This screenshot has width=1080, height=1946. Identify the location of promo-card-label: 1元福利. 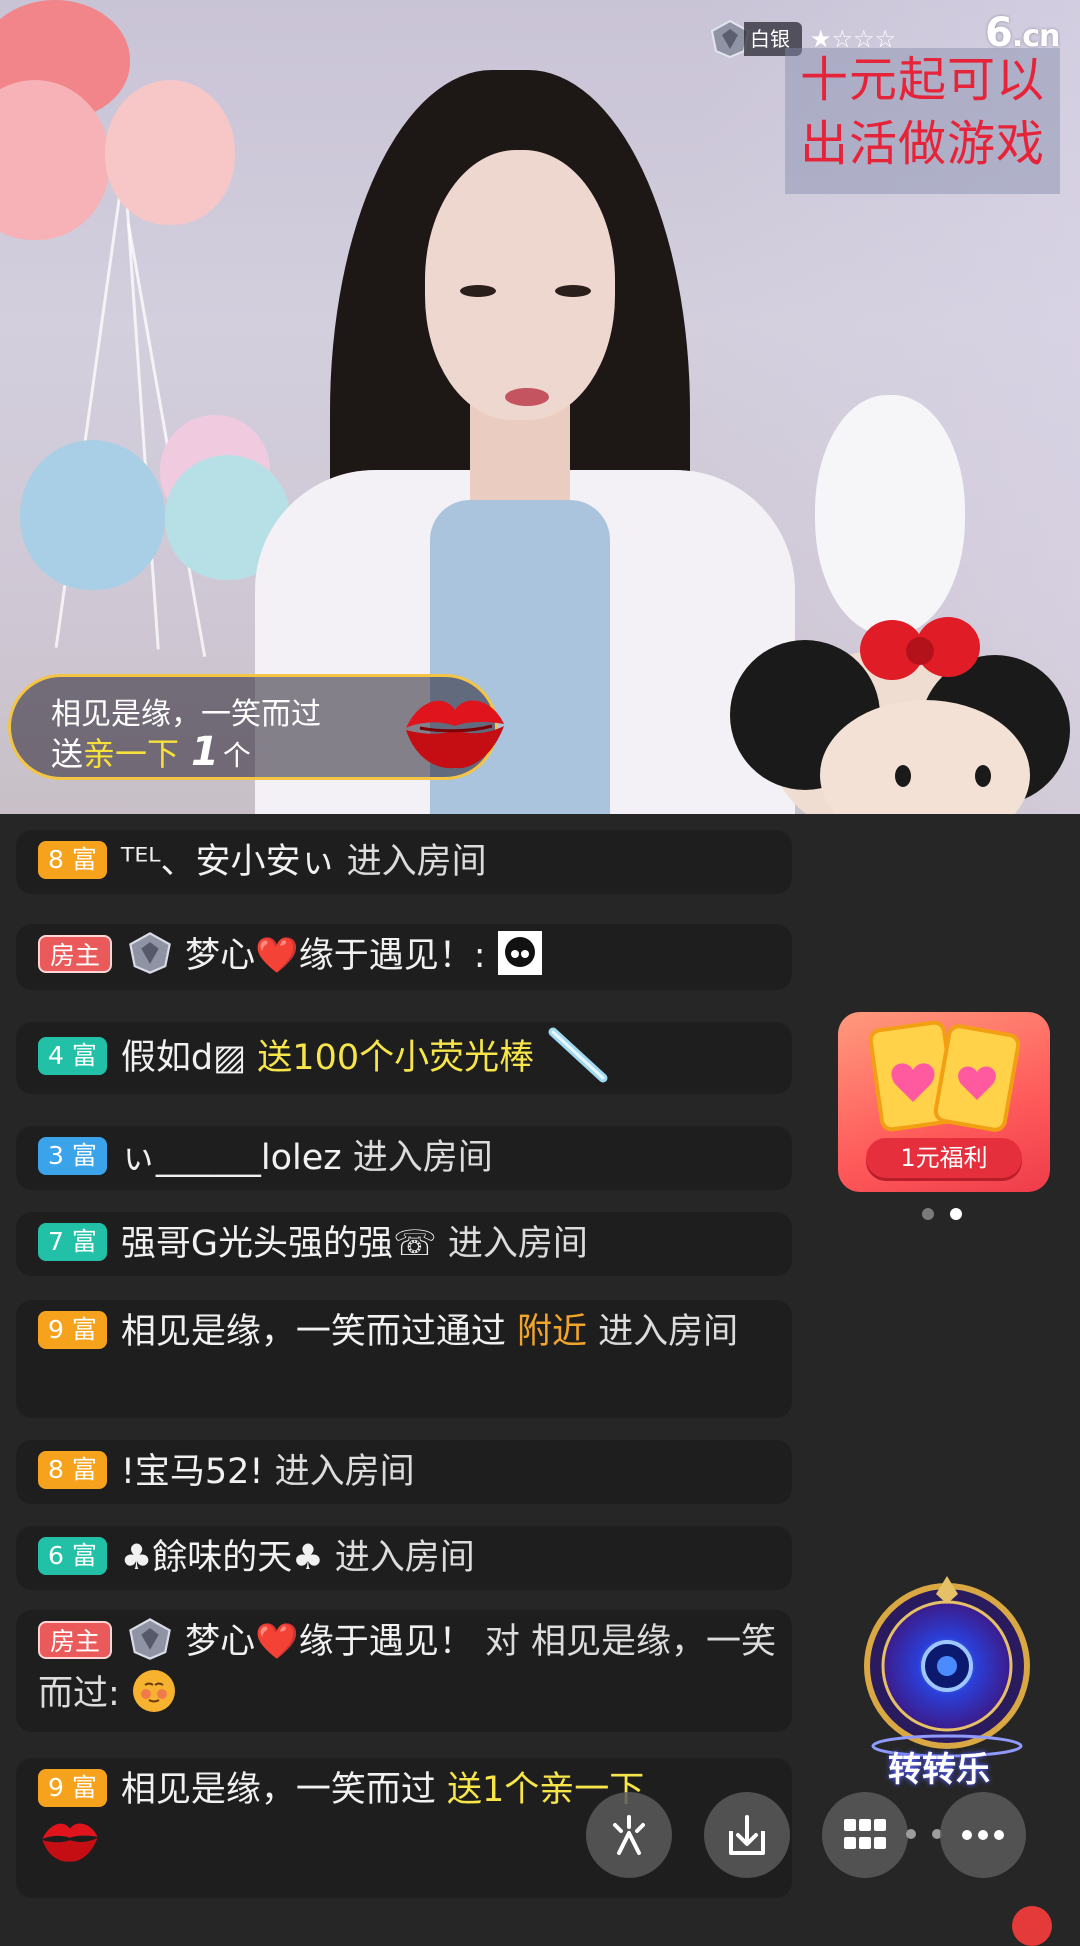
(944, 1158).